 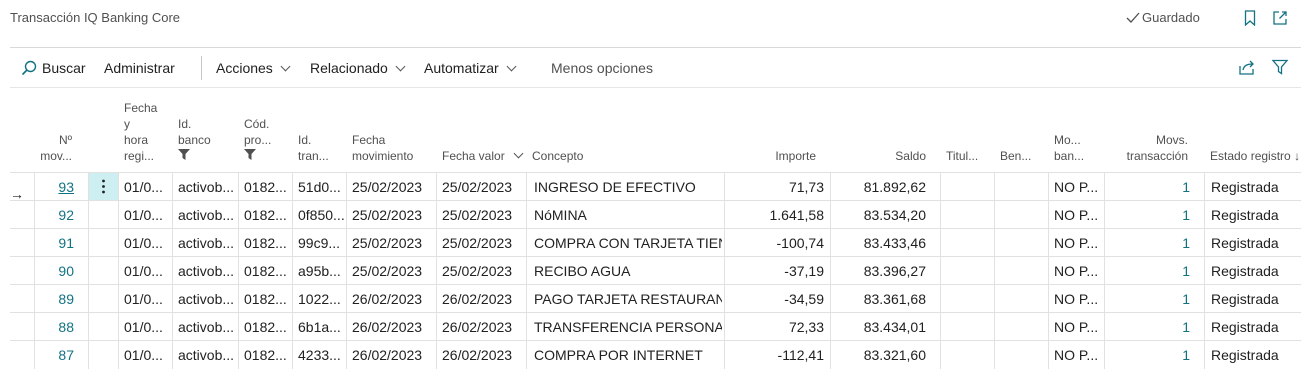 What do you see at coordinates (894, 355) in the screenshot?
I see `cell-saldo: 83.321,60` at bounding box center [894, 355].